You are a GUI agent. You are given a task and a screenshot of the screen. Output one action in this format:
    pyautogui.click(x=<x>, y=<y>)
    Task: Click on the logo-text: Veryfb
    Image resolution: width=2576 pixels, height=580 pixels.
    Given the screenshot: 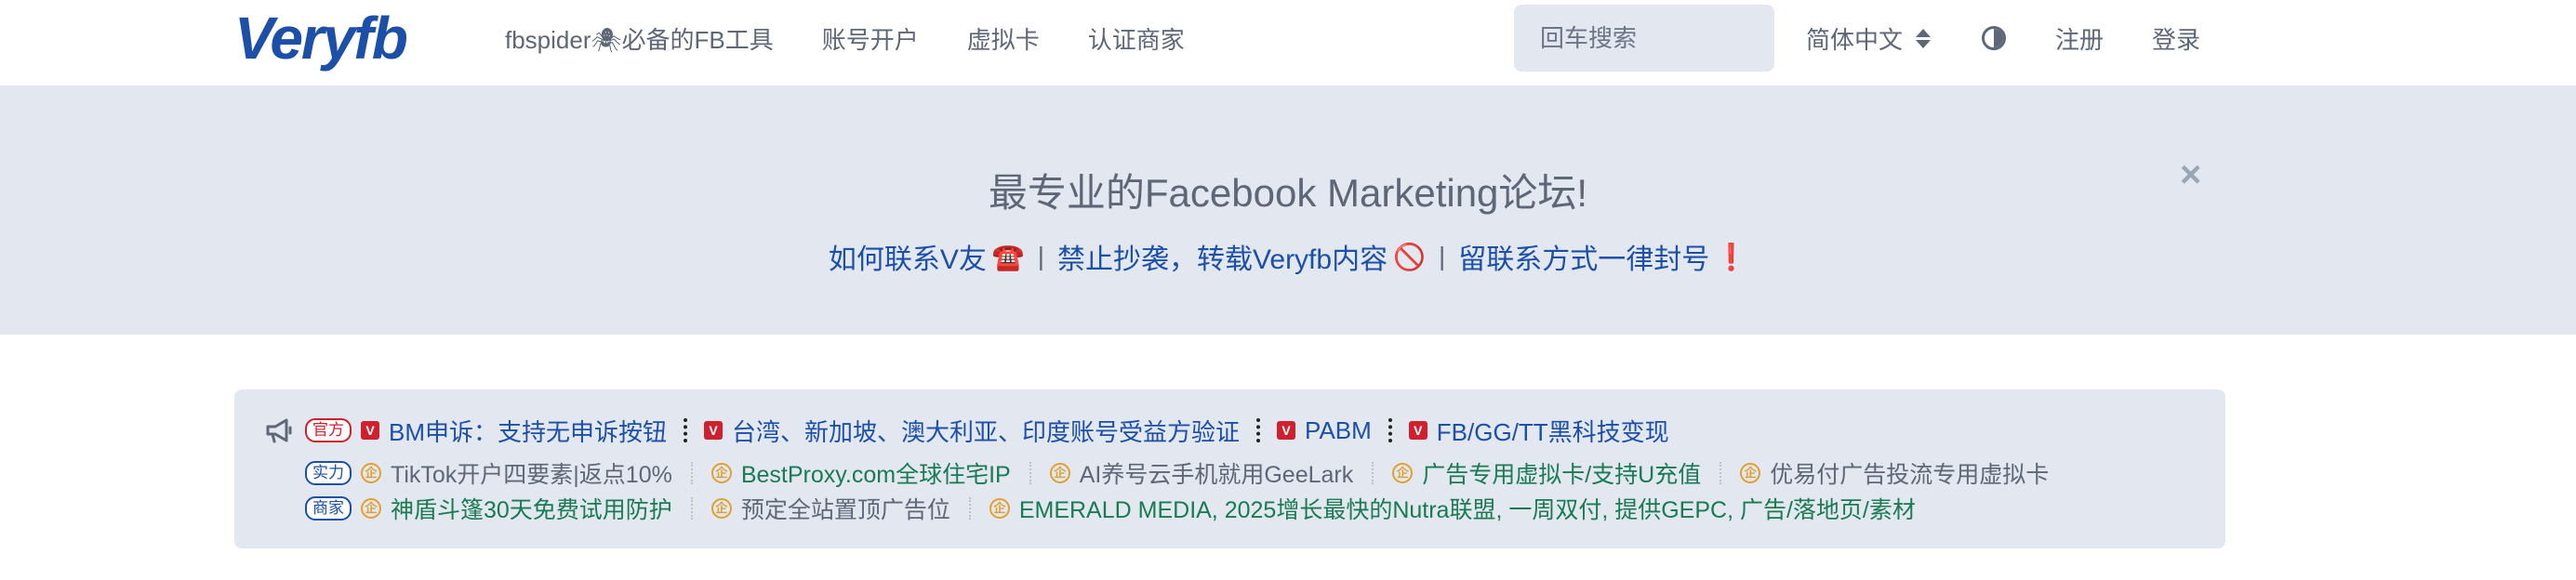 What is the action you would take?
    pyautogui.click(x=321, y=38)
    